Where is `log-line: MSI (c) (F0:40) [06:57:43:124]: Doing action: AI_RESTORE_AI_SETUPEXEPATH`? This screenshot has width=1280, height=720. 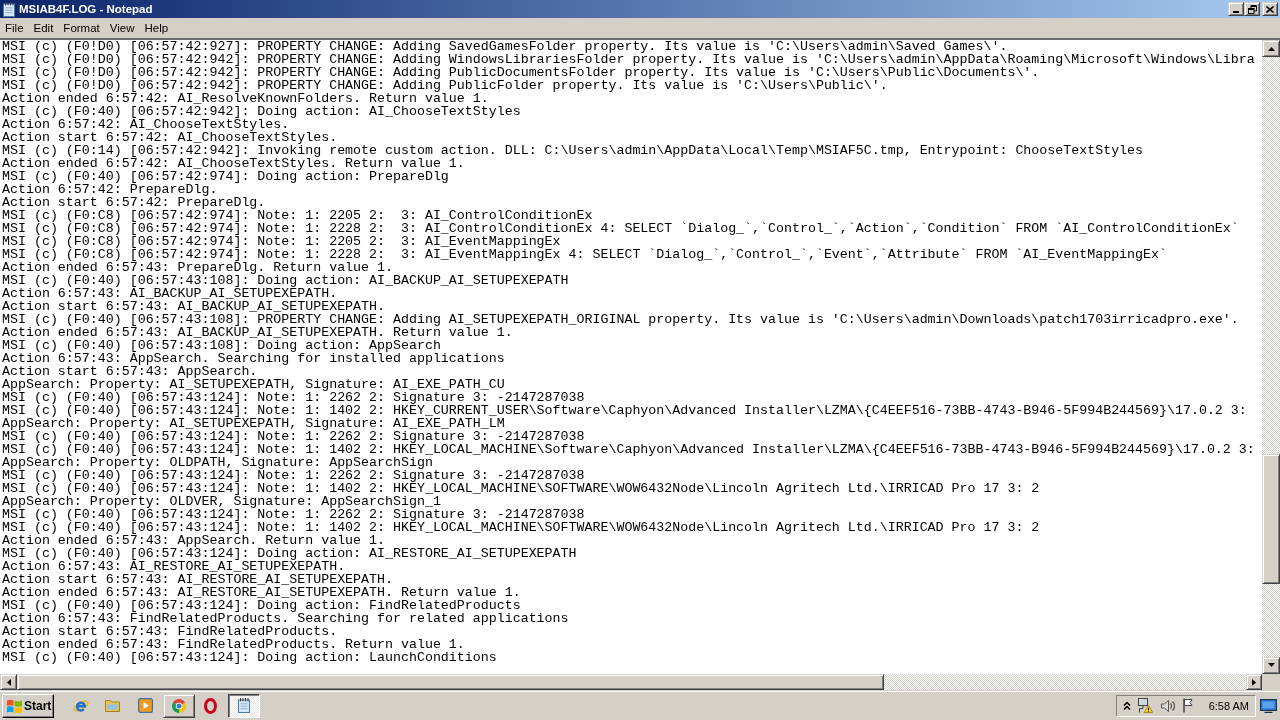 log-line: MSI (c) (F0:40) [06:57:43:124]: Doing action: AI_RESTORE_AI_SETUPEXEPATH is located at coordinates (289, 553).